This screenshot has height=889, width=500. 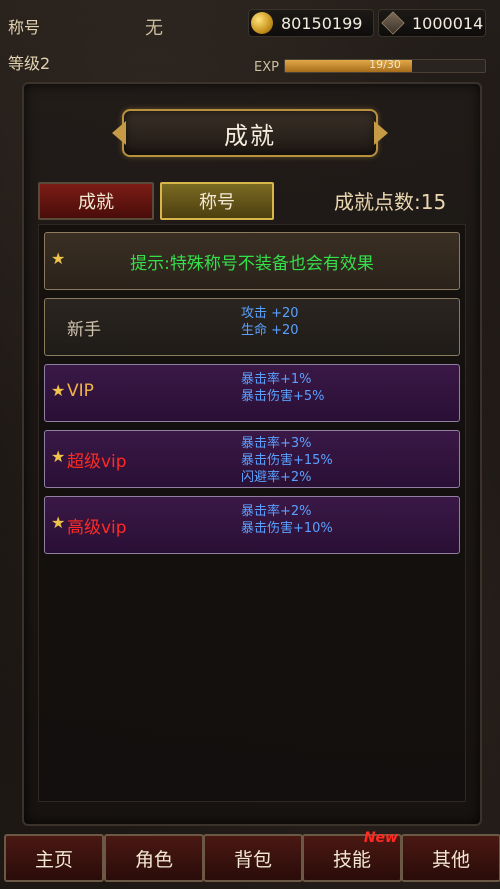 What do you see at coordinates (119, 133) in the screenshot?
I see `banner-left-ornament-icon` at bounding box center [119, 133].